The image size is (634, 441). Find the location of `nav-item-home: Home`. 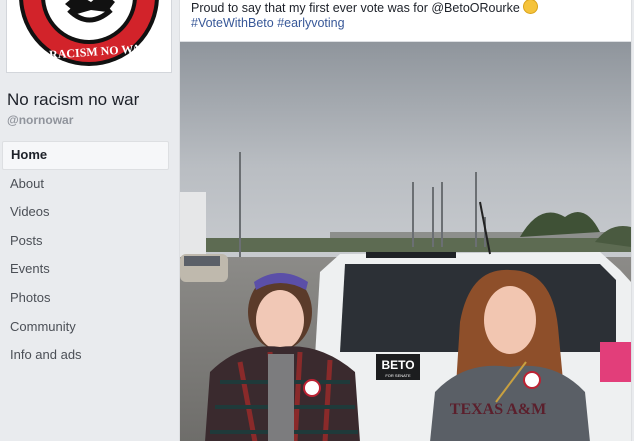

nav-item-home: Home is located at coordinates (85, 155).